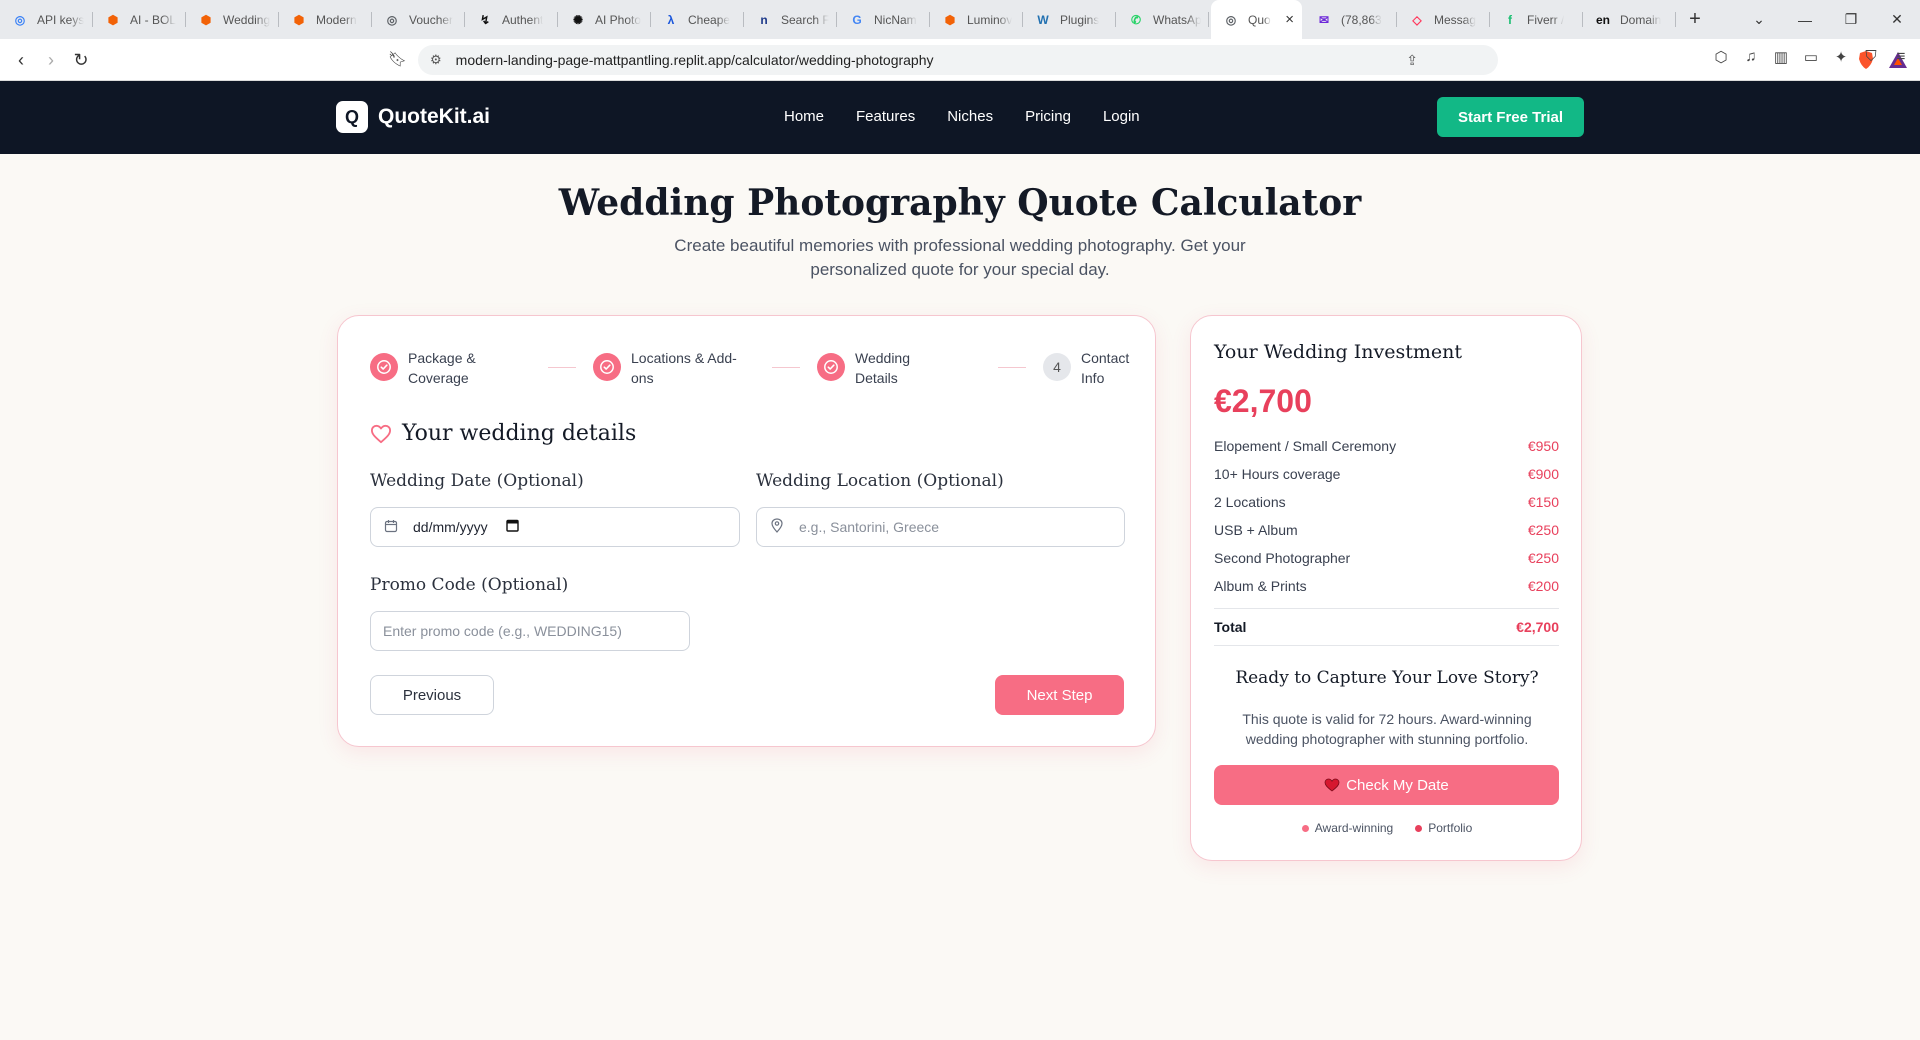 Image resolution: width=1920 pixels, height=1040 pixels. Describe the element at coordinates (523, 19) in the screenshot. I see `tab-title: Authent` at that location.